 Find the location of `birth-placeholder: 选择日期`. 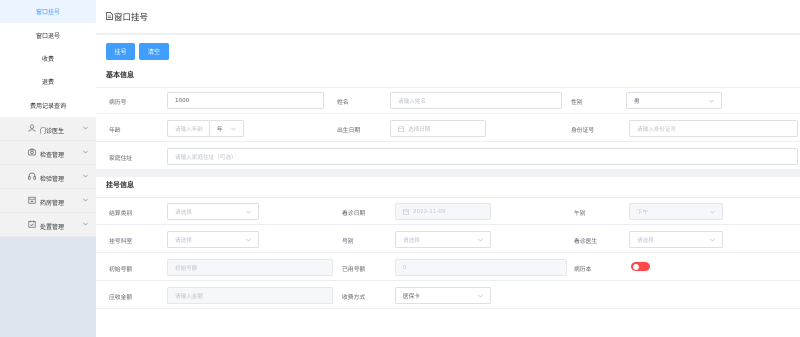

birth-placeholder: 选择日期 is located at coordinates (419, 129).